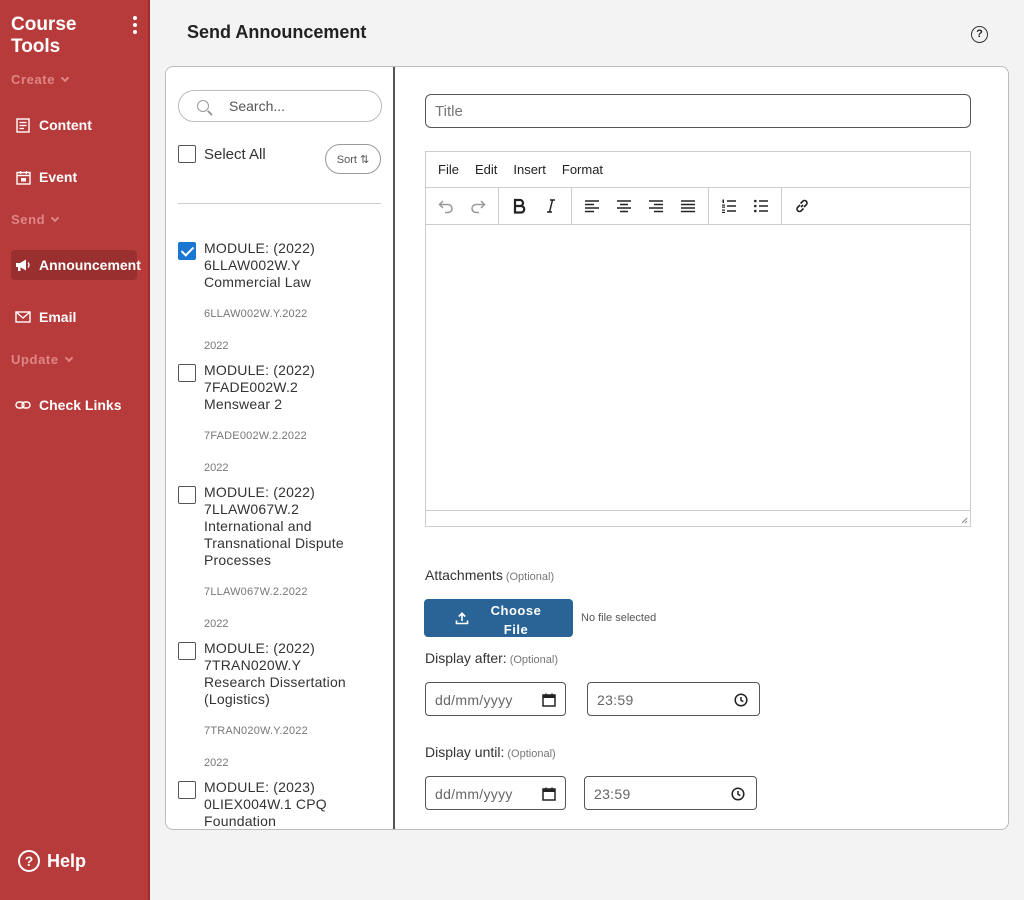  Describe the element at coordinates (299, 106) in the screenshot. I see `search-input` at that location.